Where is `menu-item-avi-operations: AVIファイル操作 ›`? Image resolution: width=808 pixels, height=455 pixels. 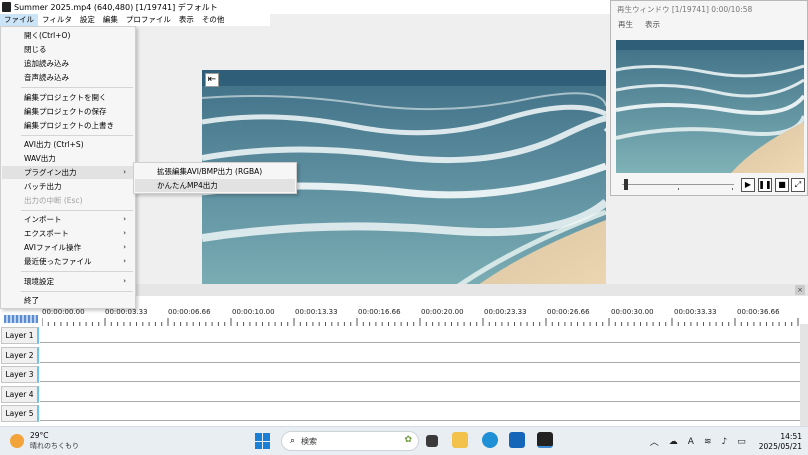
menu-item-avi-operations: AVIファイル操作 › is located at coordinates (68, 247).